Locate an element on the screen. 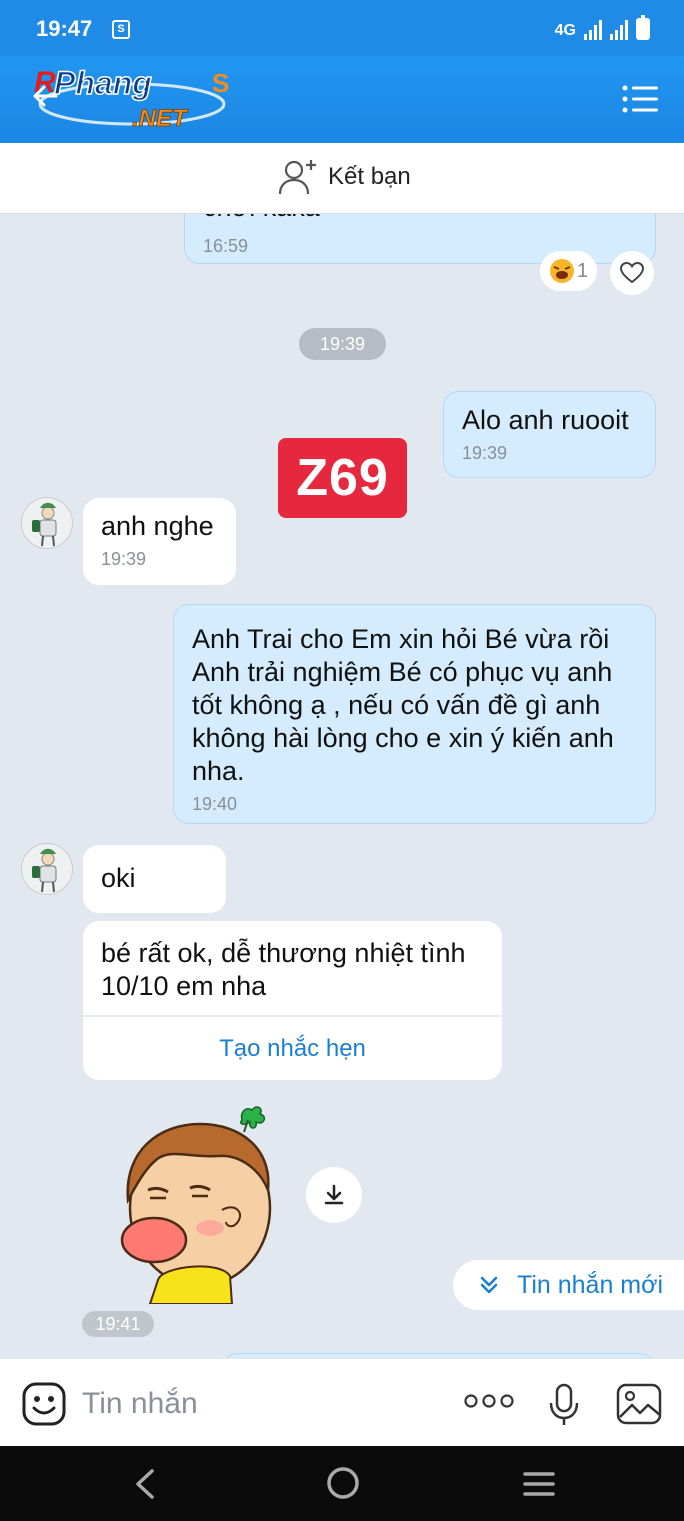  more-options-icon is located at coordinates (489, 1401).